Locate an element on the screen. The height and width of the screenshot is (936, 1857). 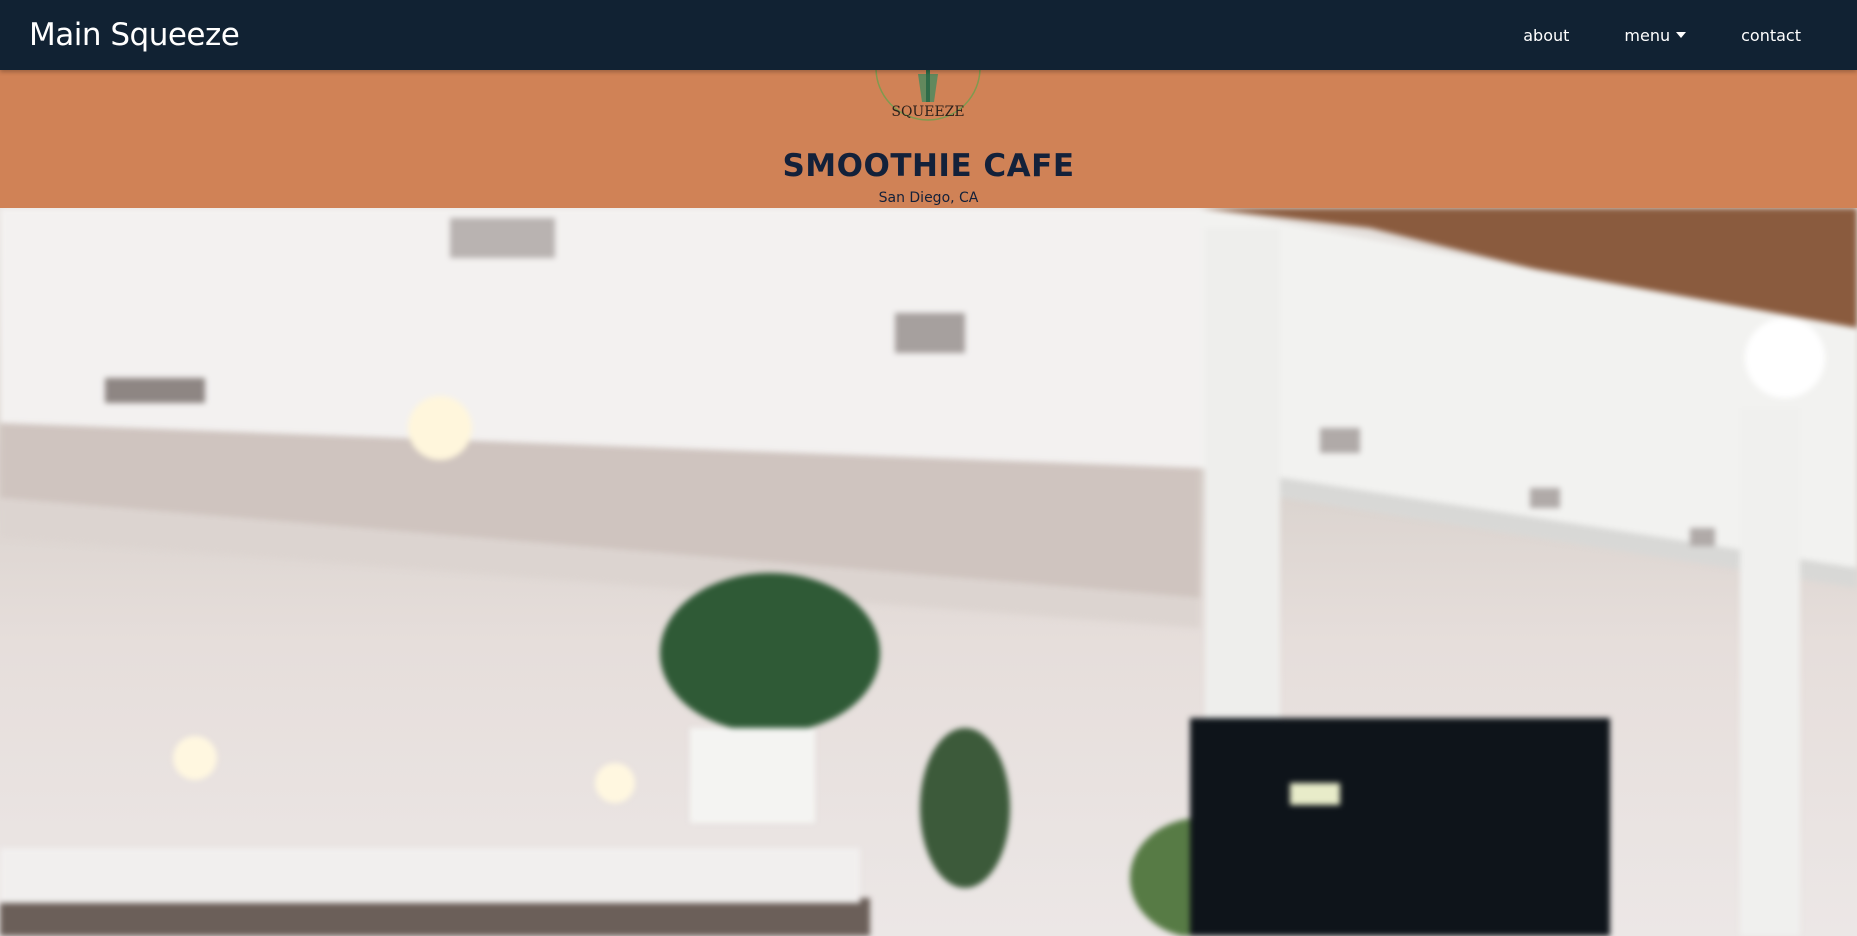
hero-banner: SQUEEZE SMOOTHIE CAFE San Diego, CA is located at coordinates (928, 139).